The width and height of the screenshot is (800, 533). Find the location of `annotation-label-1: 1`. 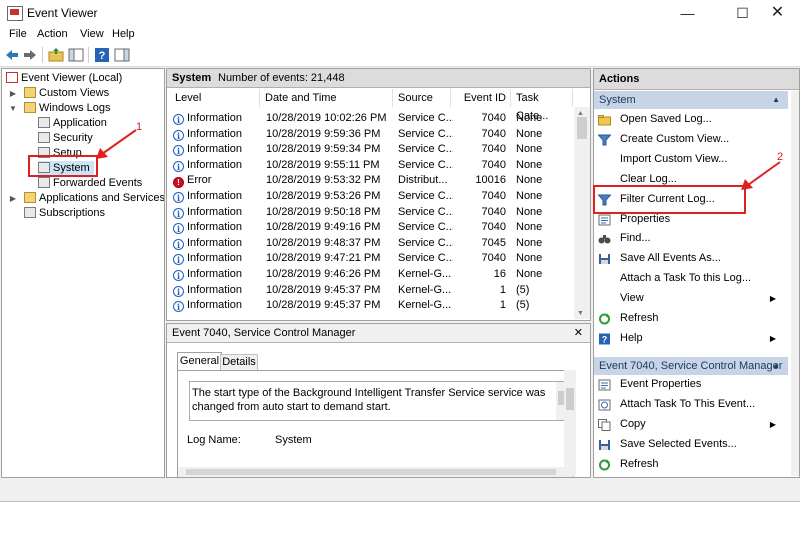

annotation-label-1: 1 is located at coordinates (139, 127).